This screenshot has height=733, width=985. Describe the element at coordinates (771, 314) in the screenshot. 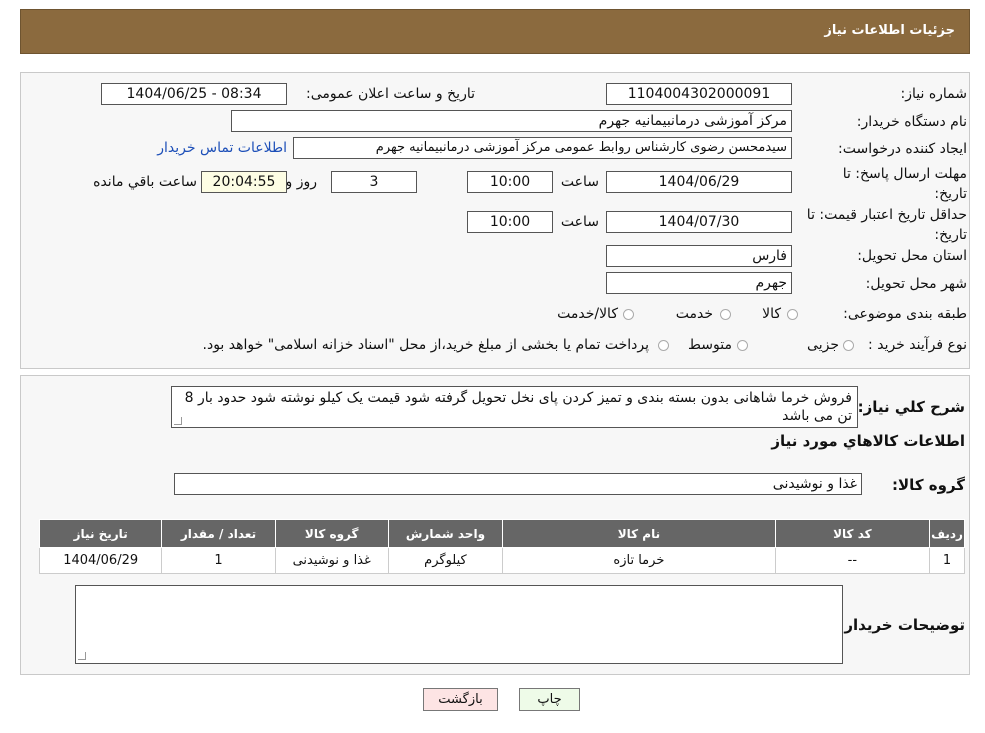

I see `category-option-goods: کالا` at that location.